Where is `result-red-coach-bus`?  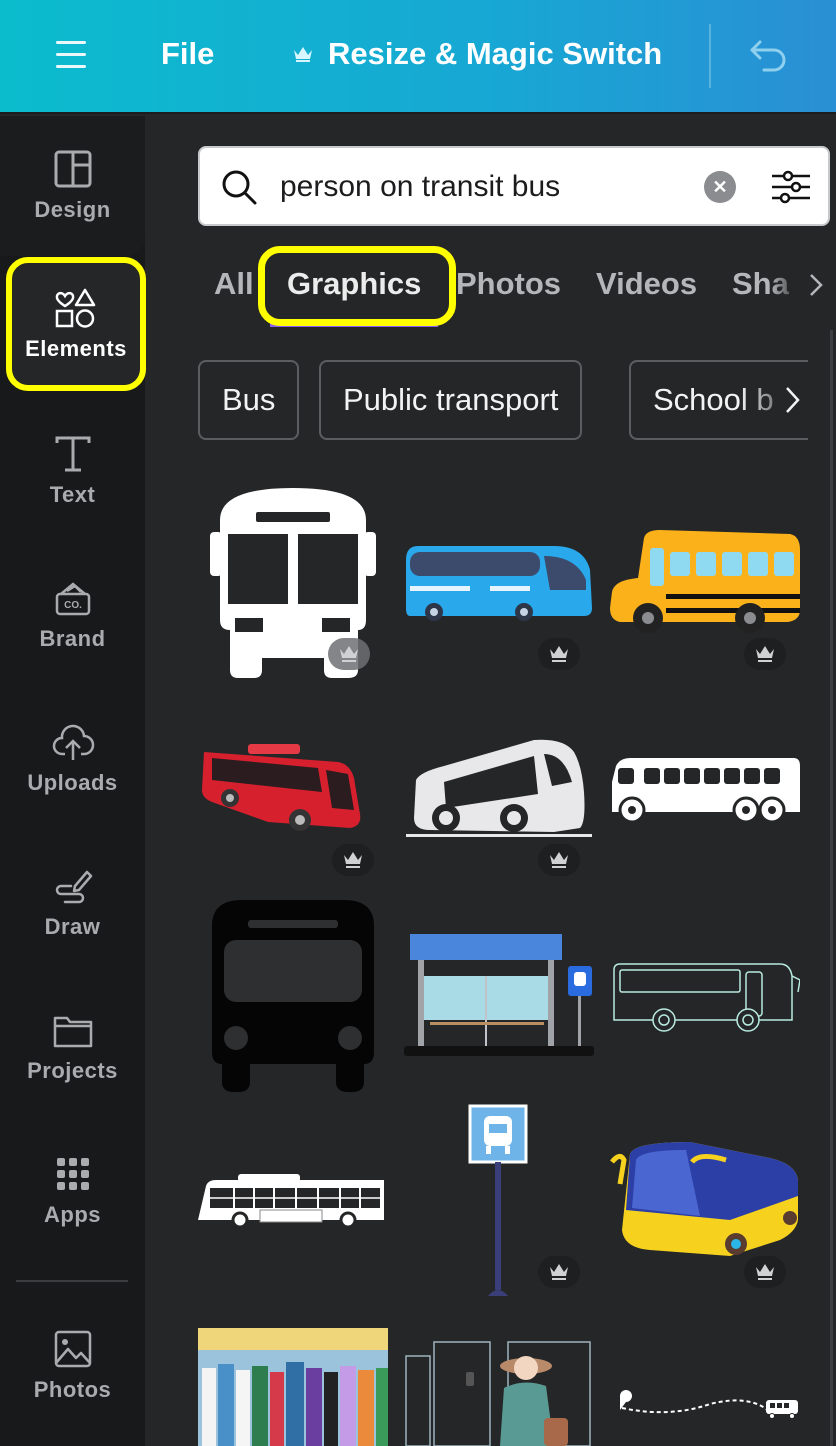 result-red-coach-bus is located at coordinates (293, 822).